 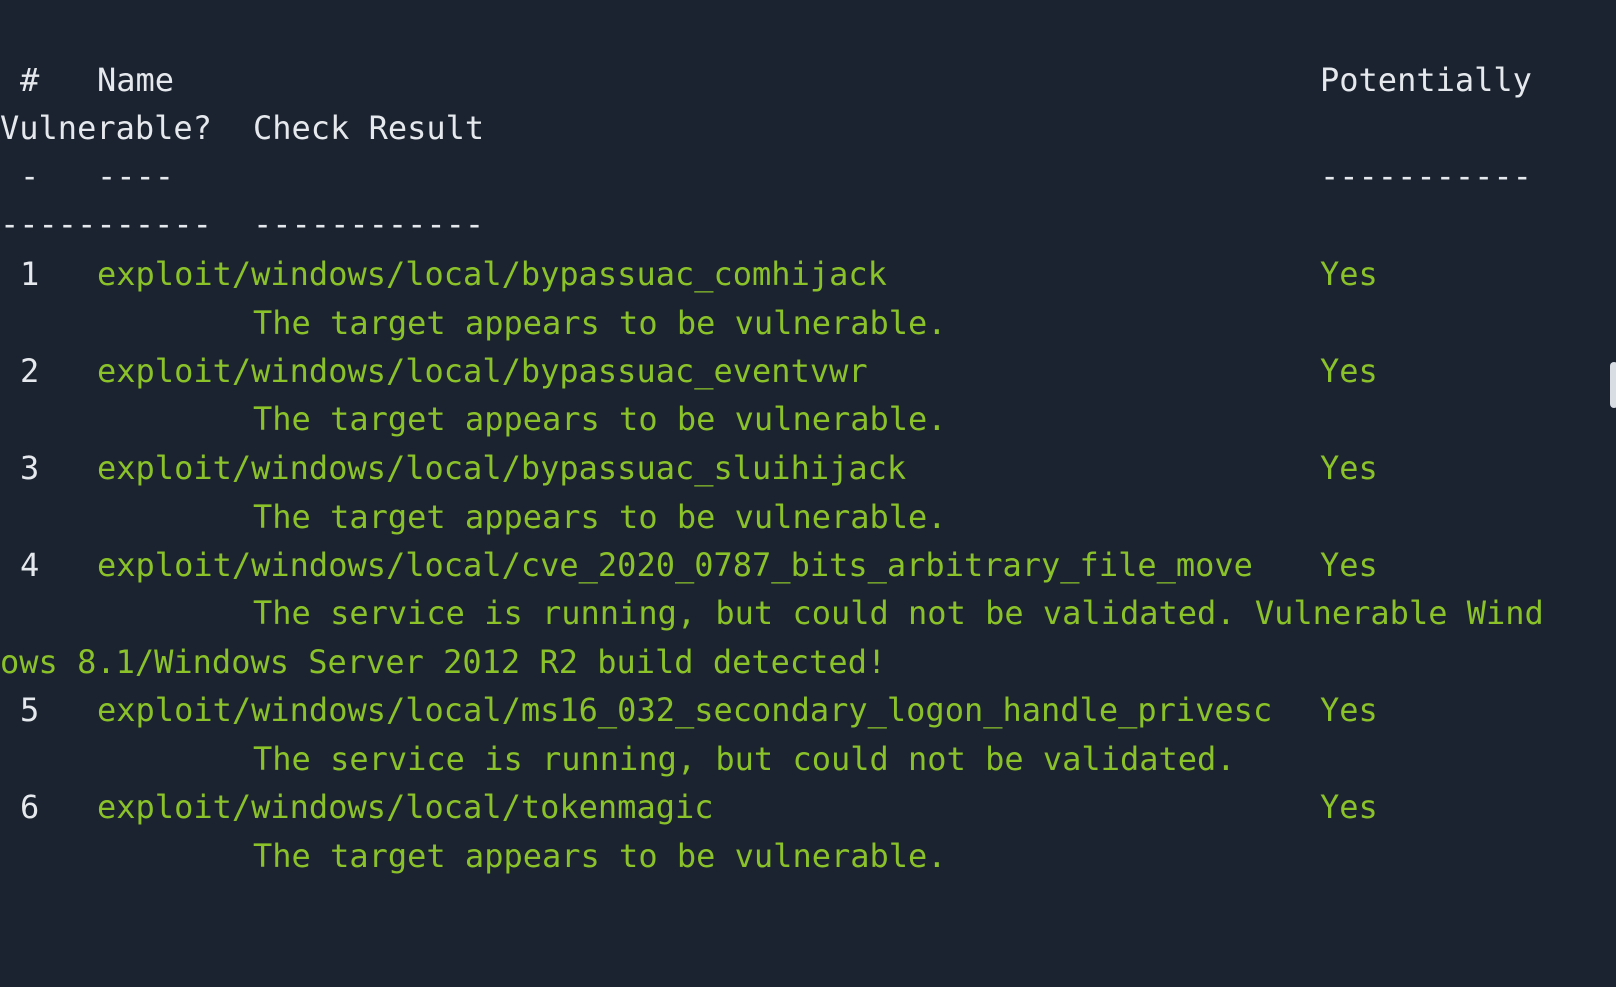 What do you see at coordinates (482, 371) in the screenshot?
I see `exploit-name: exploit/windows/local/bypassuac_eventvwr` at bounding box center [482, 371].